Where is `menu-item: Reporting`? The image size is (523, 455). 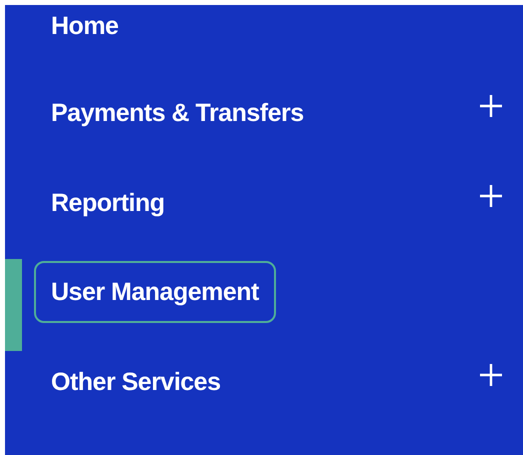
menu-item: Reporting is located at coordinates (108, 203).